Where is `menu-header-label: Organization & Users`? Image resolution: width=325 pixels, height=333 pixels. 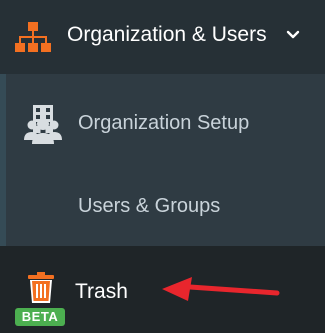 menu-header-label: Organization & Users is located at coordinates (167, 34).